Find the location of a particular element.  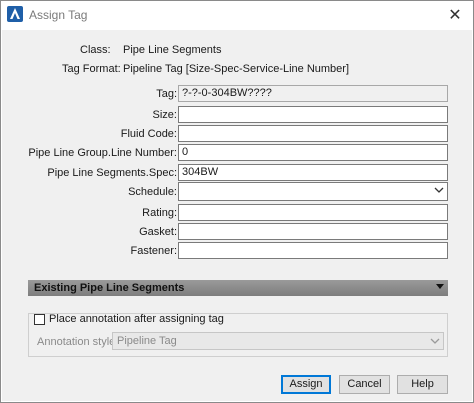

close-icon: ✕ is located at coordinates (455, 15).